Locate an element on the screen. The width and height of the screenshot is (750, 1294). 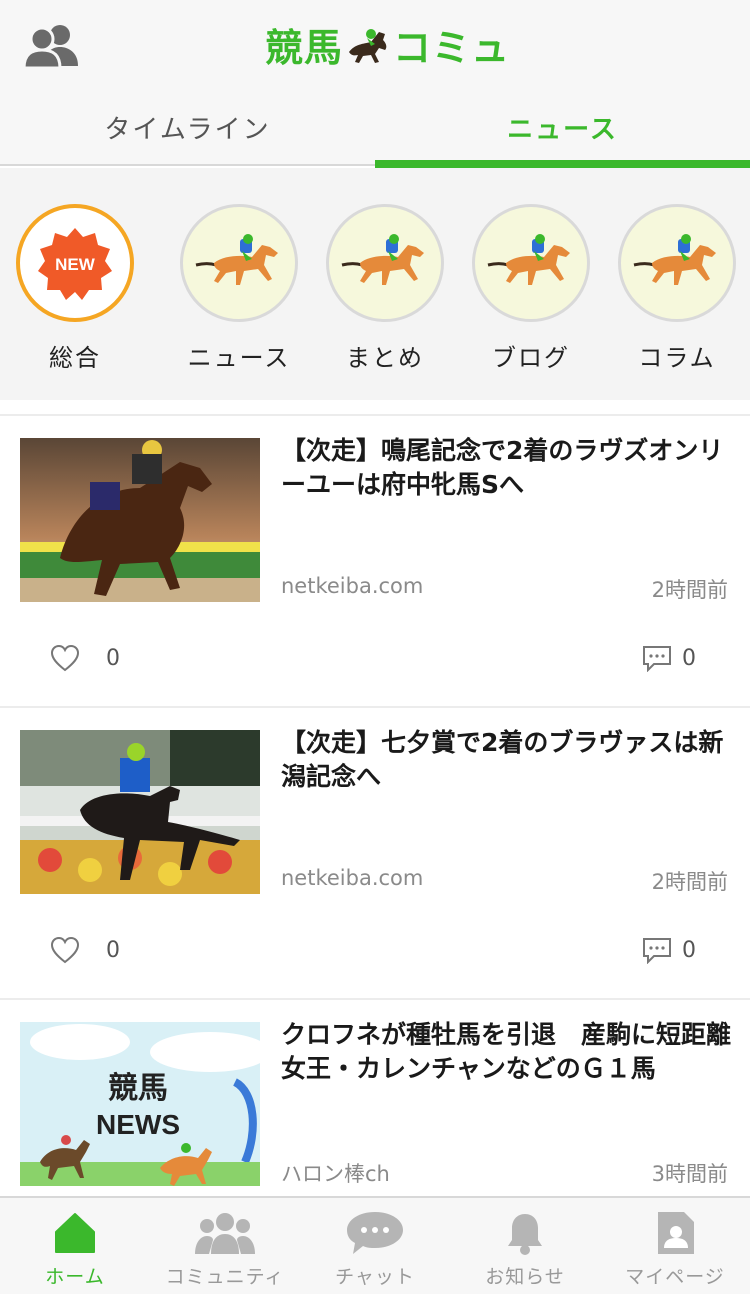
users-icon is located at coordinates (50, 47).